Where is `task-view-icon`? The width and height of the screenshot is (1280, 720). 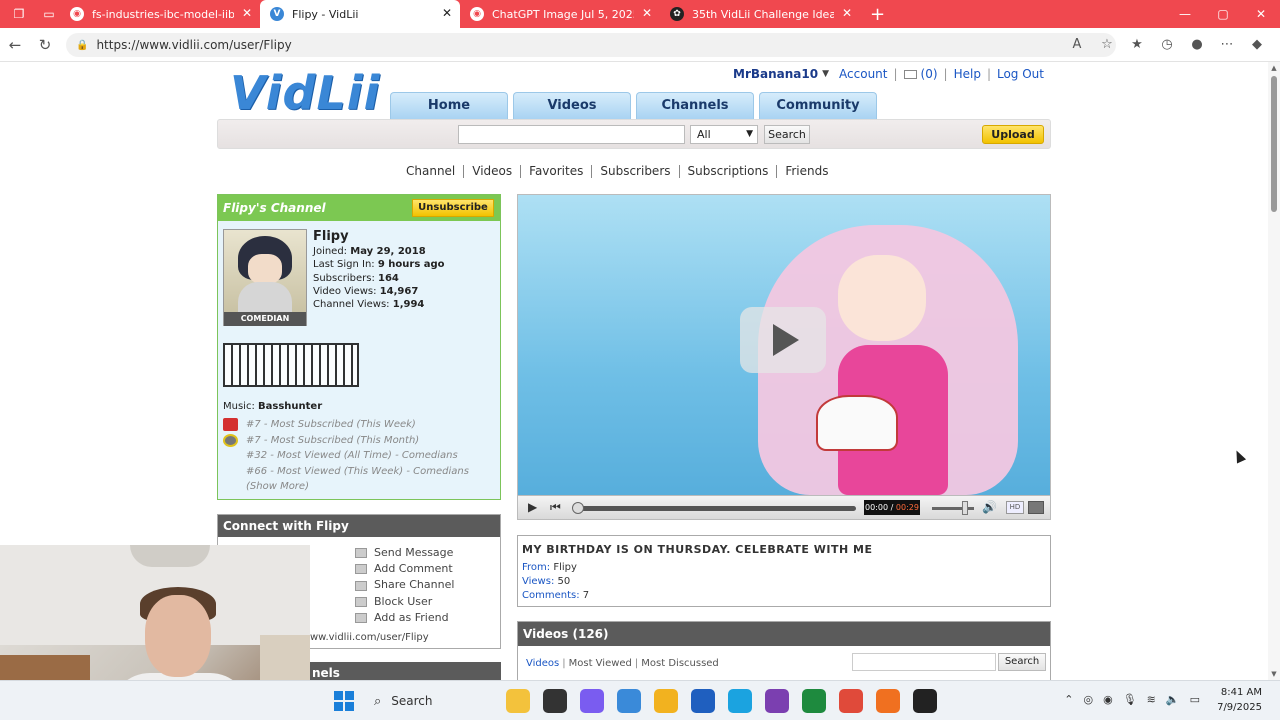
task-view-icon is located at coordinates (555, 701).